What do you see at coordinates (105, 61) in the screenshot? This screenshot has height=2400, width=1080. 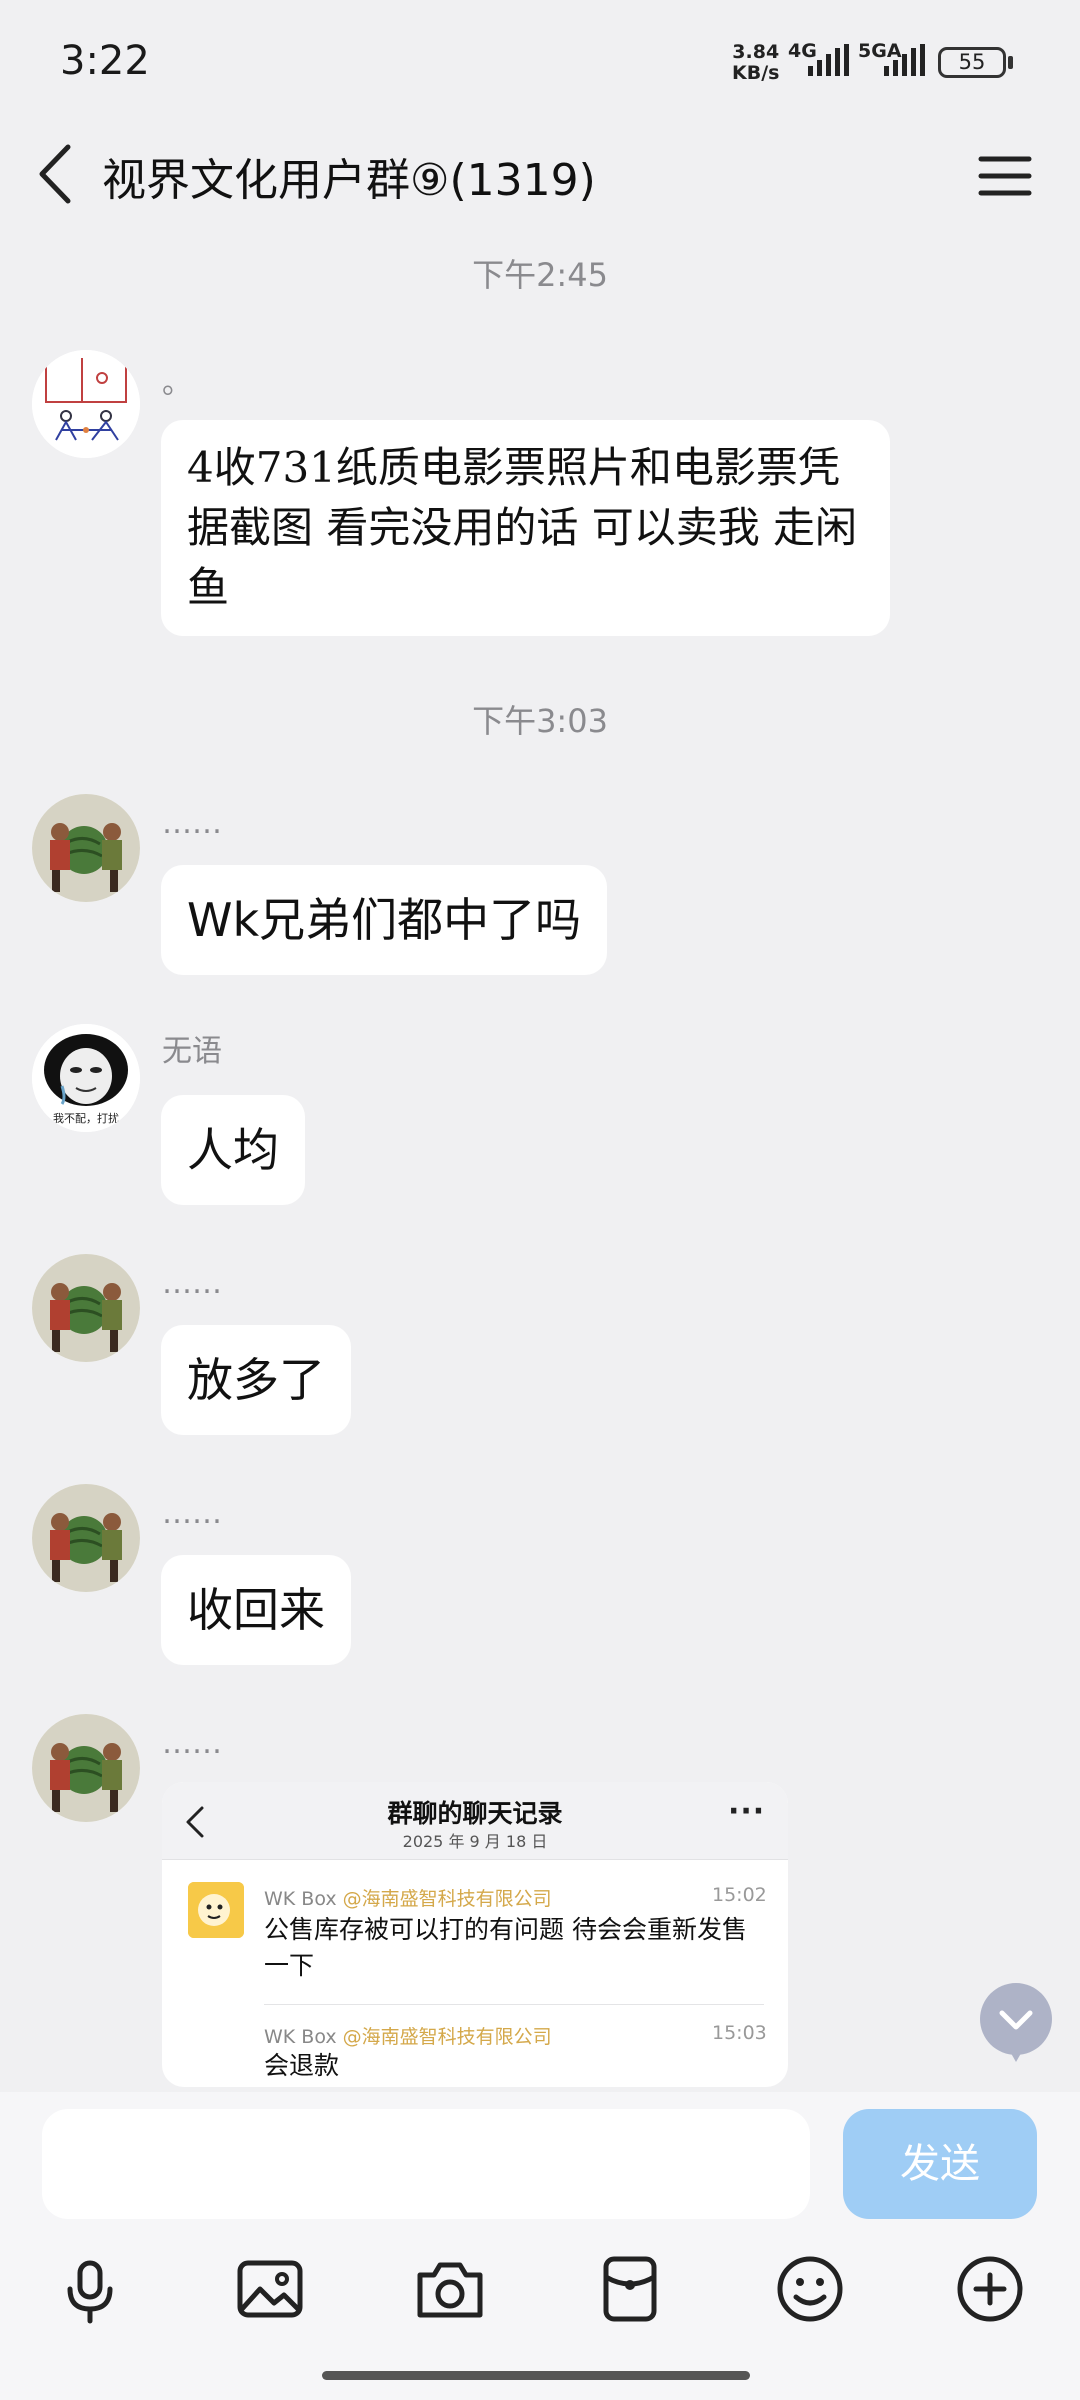 I see `status-time: 3:22` at bounding box center [105, 61].